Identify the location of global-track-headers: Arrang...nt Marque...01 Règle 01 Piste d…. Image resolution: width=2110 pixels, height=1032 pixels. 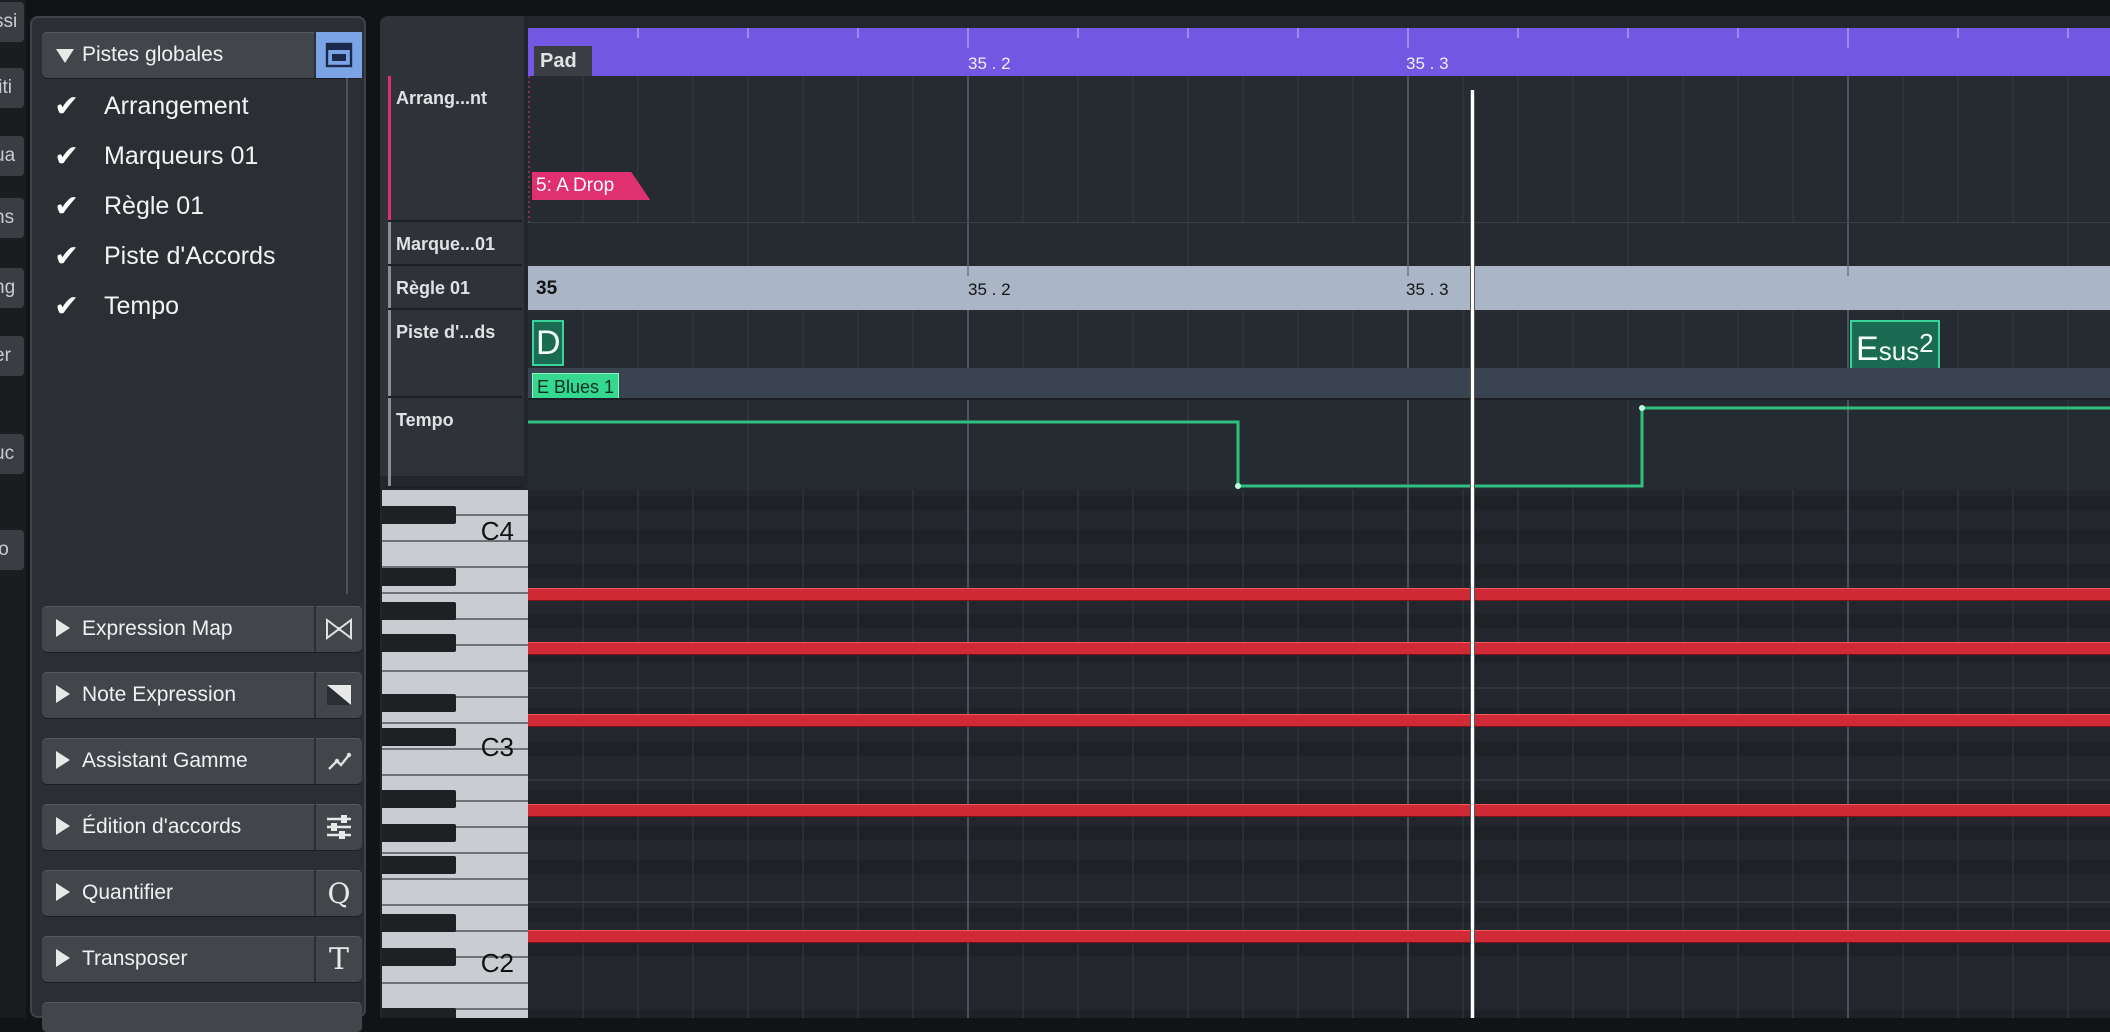
(452, 252).